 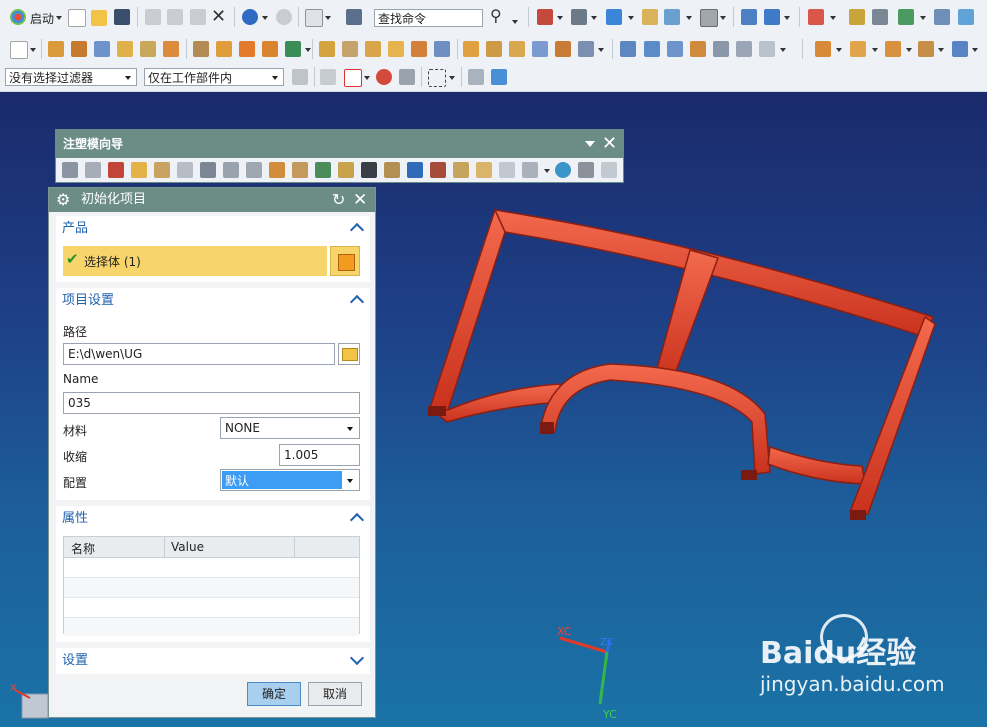 I want to click on core-cavity-icon, so click(x=893, y=49).